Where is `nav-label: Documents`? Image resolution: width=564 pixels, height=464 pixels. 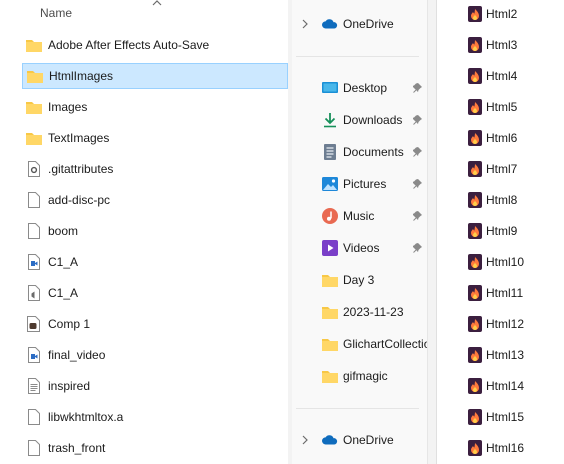
nav-label: Documents is located at coordinates (373, 152).